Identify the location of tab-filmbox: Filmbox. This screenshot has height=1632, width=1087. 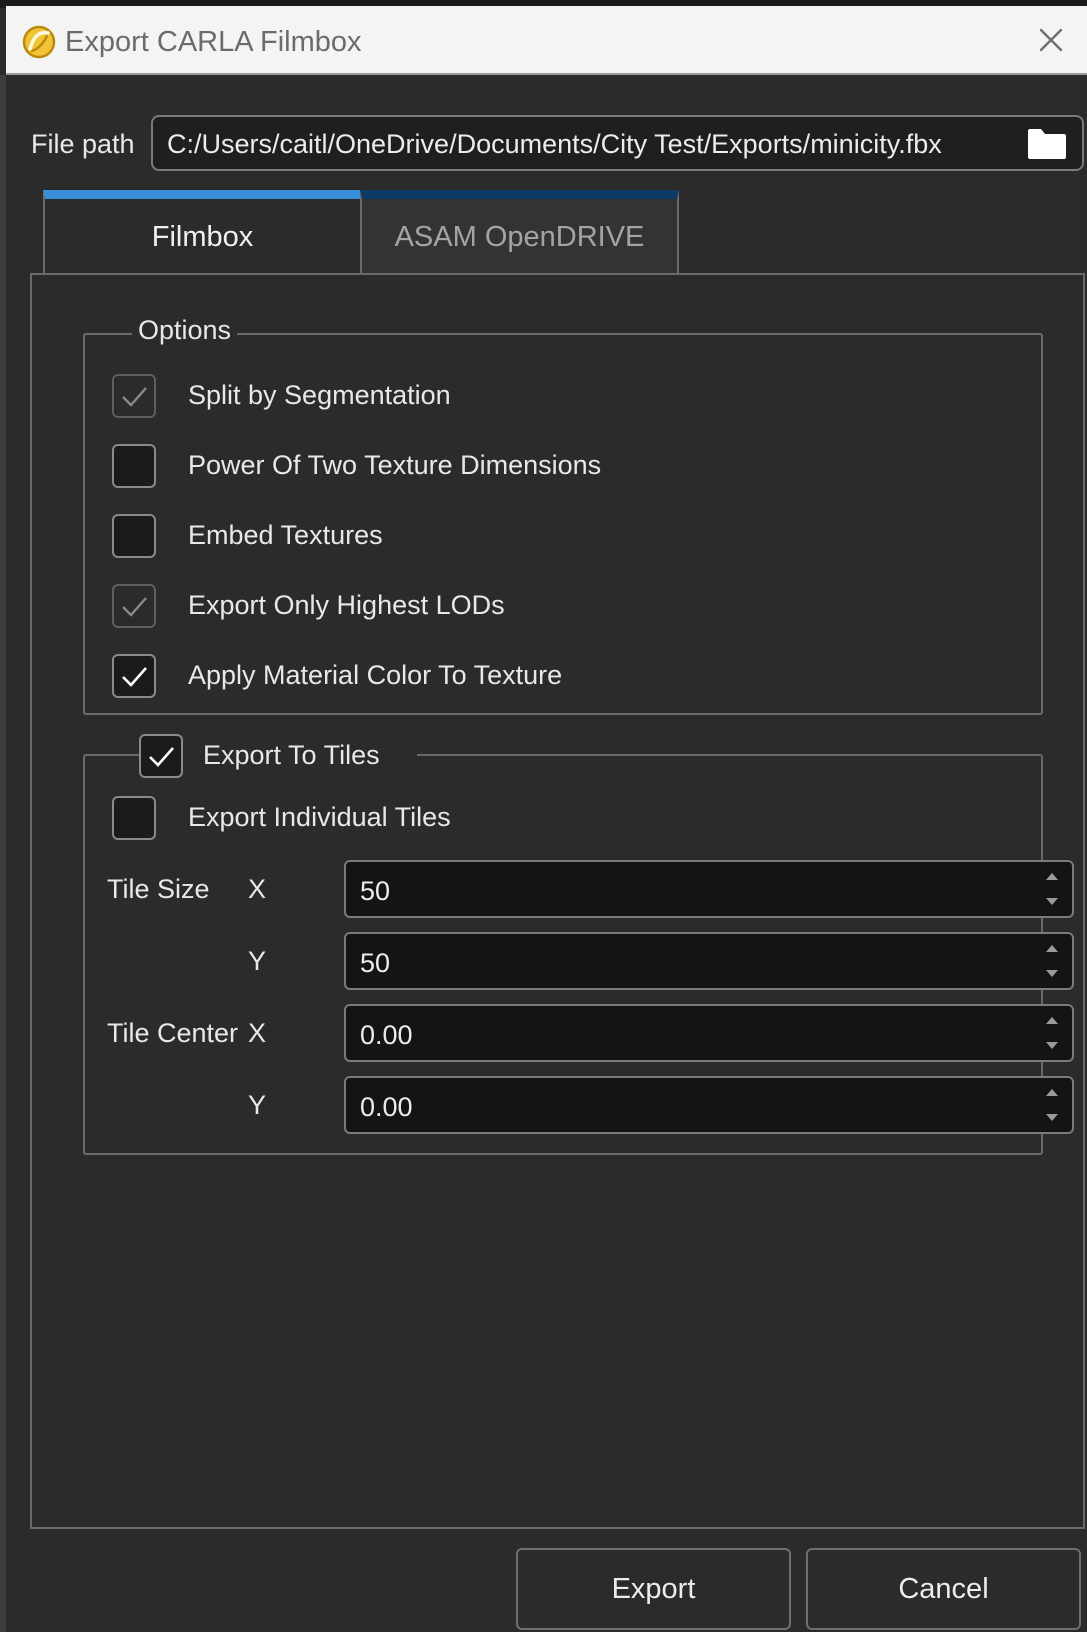
(202, 231).